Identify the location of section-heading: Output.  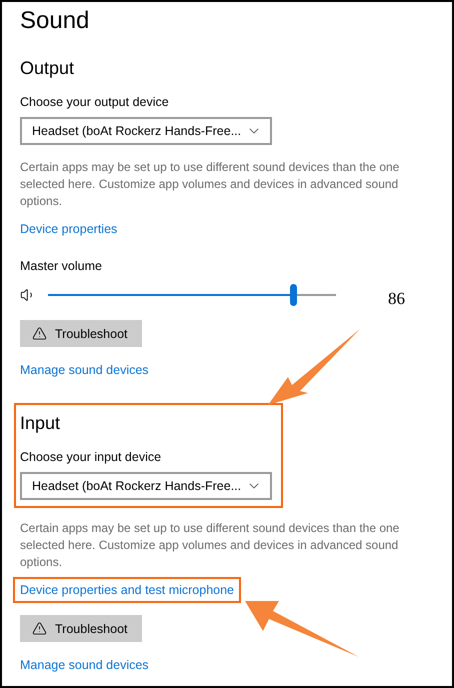
(48, 68).